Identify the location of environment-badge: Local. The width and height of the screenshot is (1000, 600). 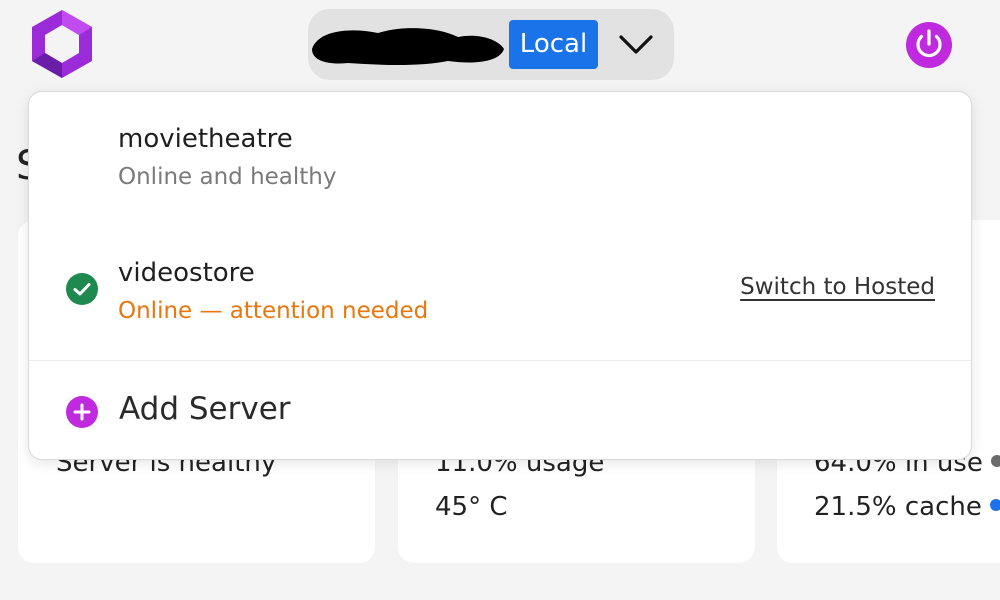
(553, 44).